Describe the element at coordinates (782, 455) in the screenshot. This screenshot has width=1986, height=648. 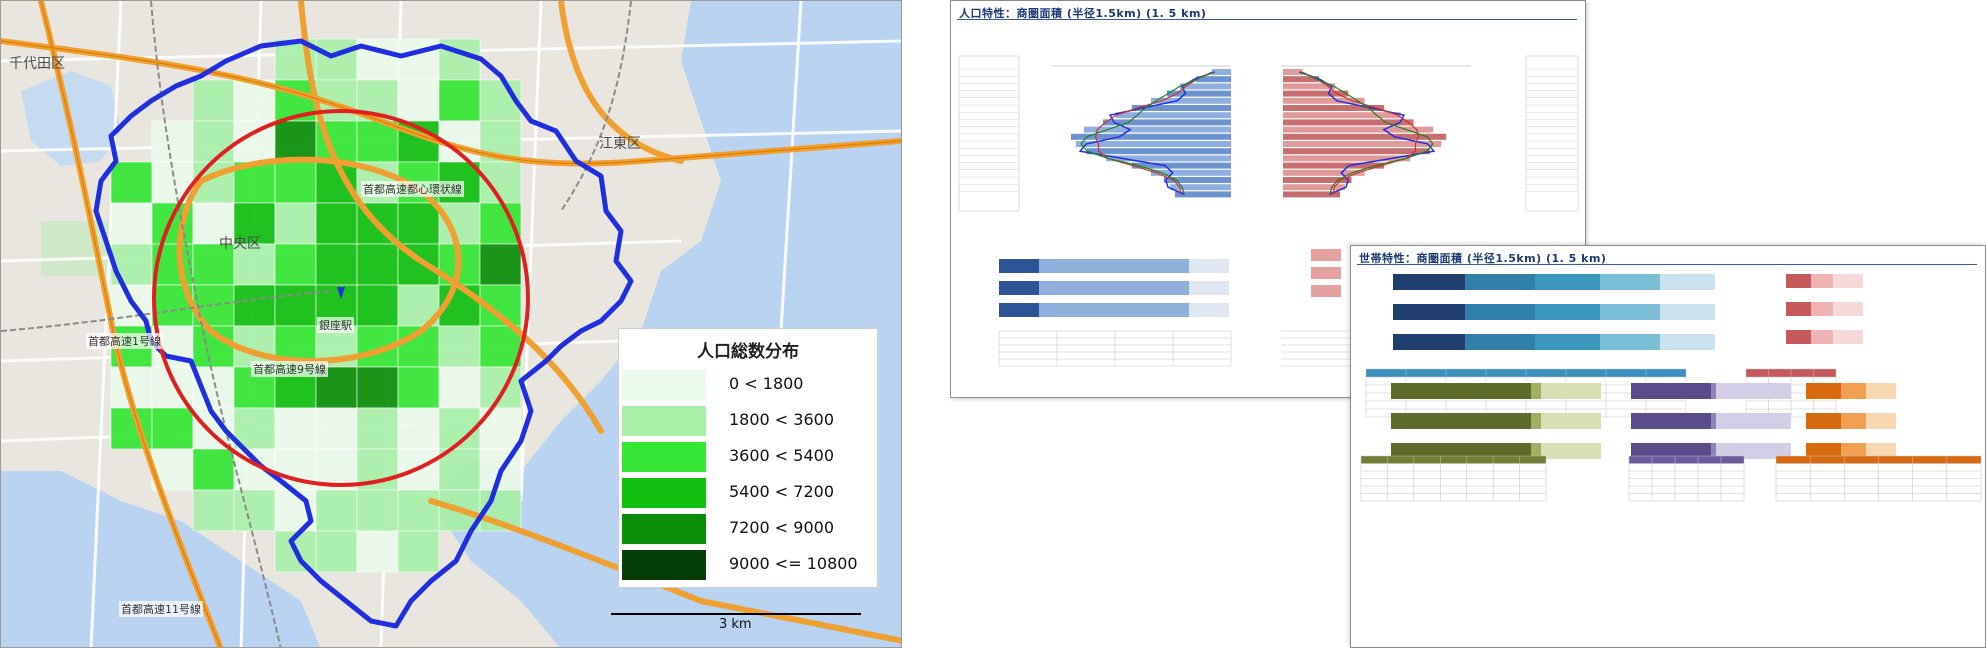
I see `legend-label: 3600 < 5400` at that location.